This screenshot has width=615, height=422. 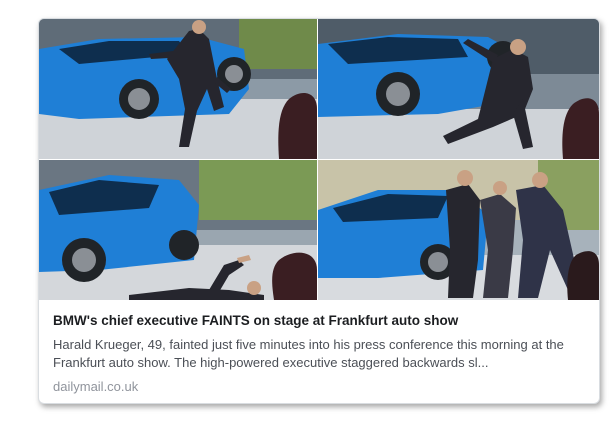 I want to click on card-source-domain: dailymail.co.uk, so click(x=320, y=387).